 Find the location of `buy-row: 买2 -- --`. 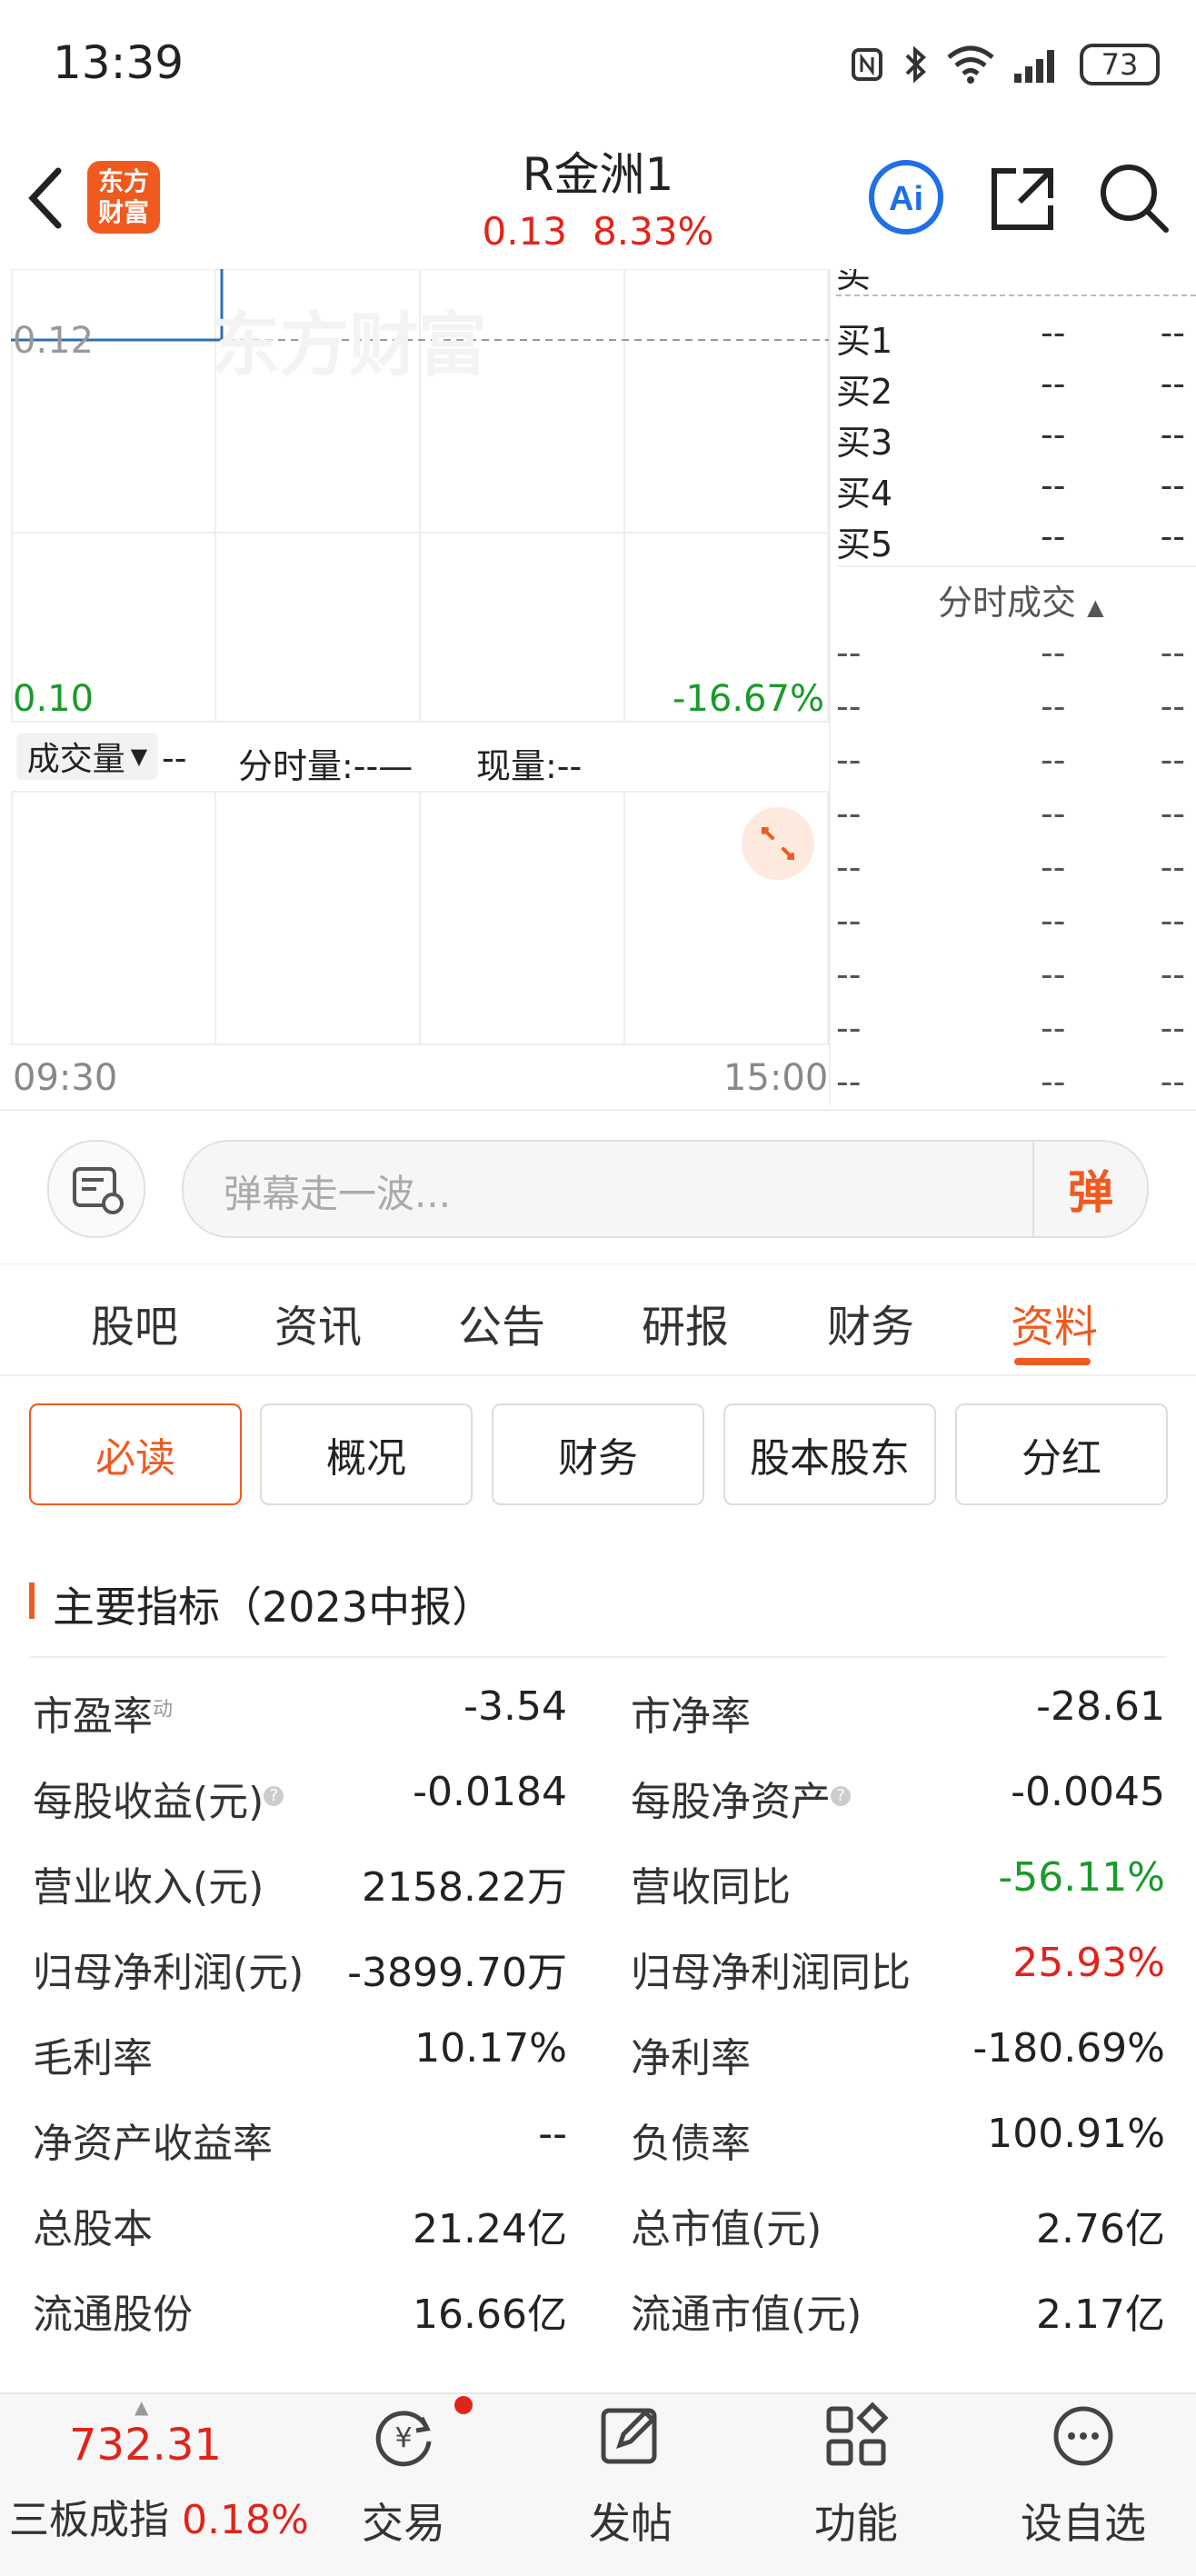

buy-row: 买2 -- -- is located at coordinates (1016, 389).